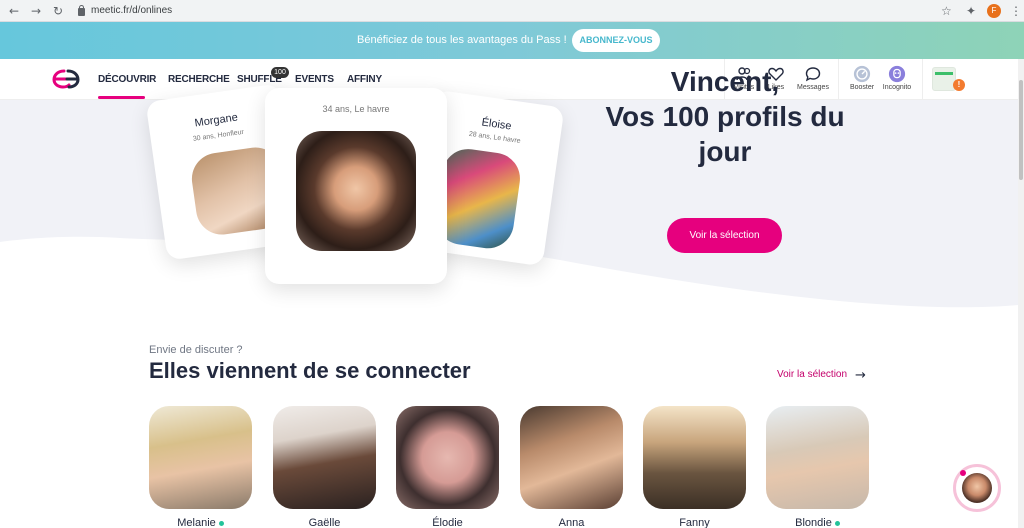 This screenshot has width=1024, height=528. I want to click on profile-name-text: Anna, so click(571, 522).